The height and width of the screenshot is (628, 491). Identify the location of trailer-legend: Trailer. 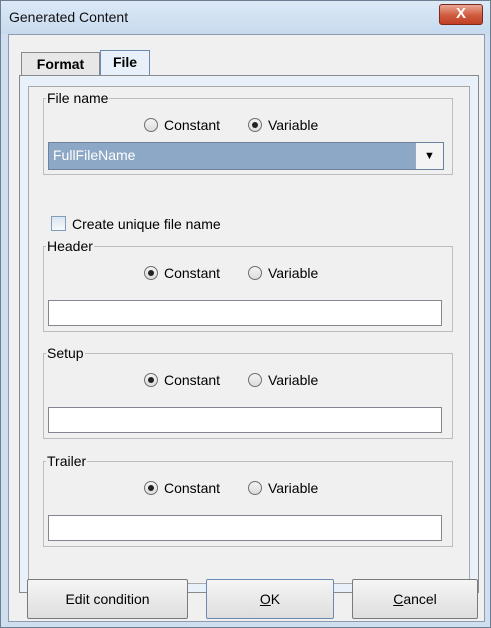
(67, 461).